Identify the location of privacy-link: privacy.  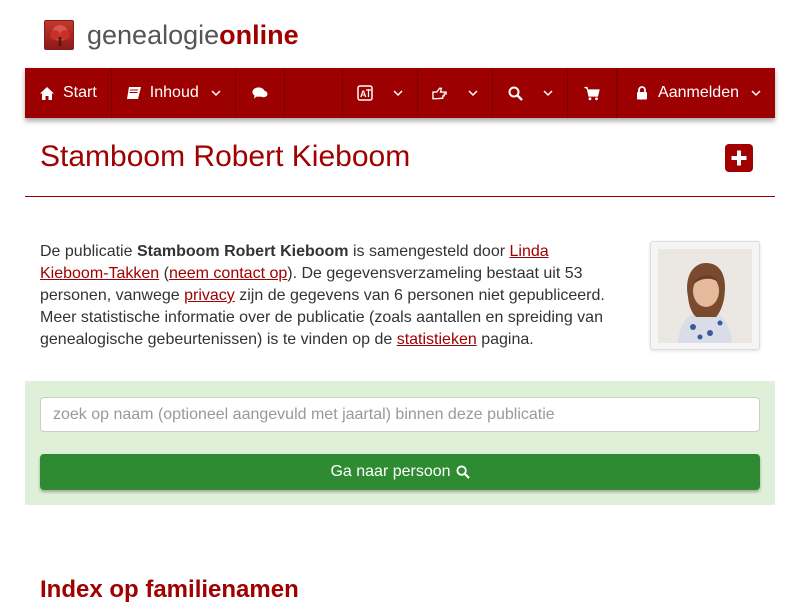
(209, 295).